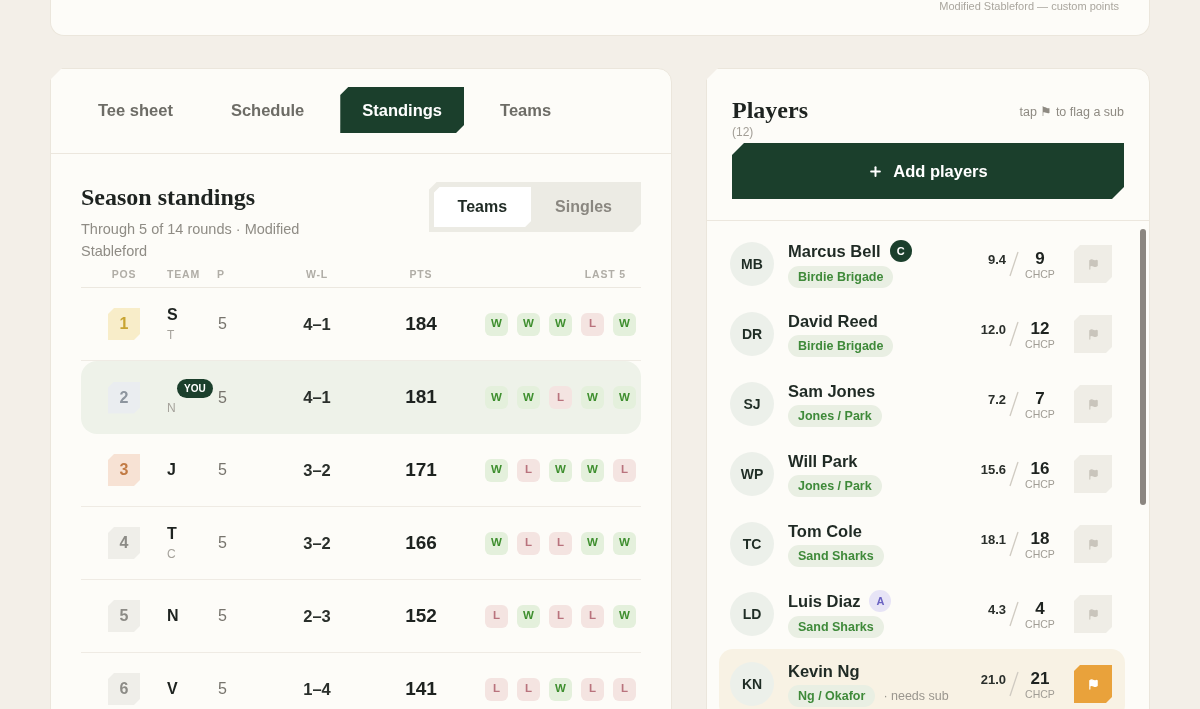  I want to click on team-tag: Birdie Brigade, so click(841, 346).